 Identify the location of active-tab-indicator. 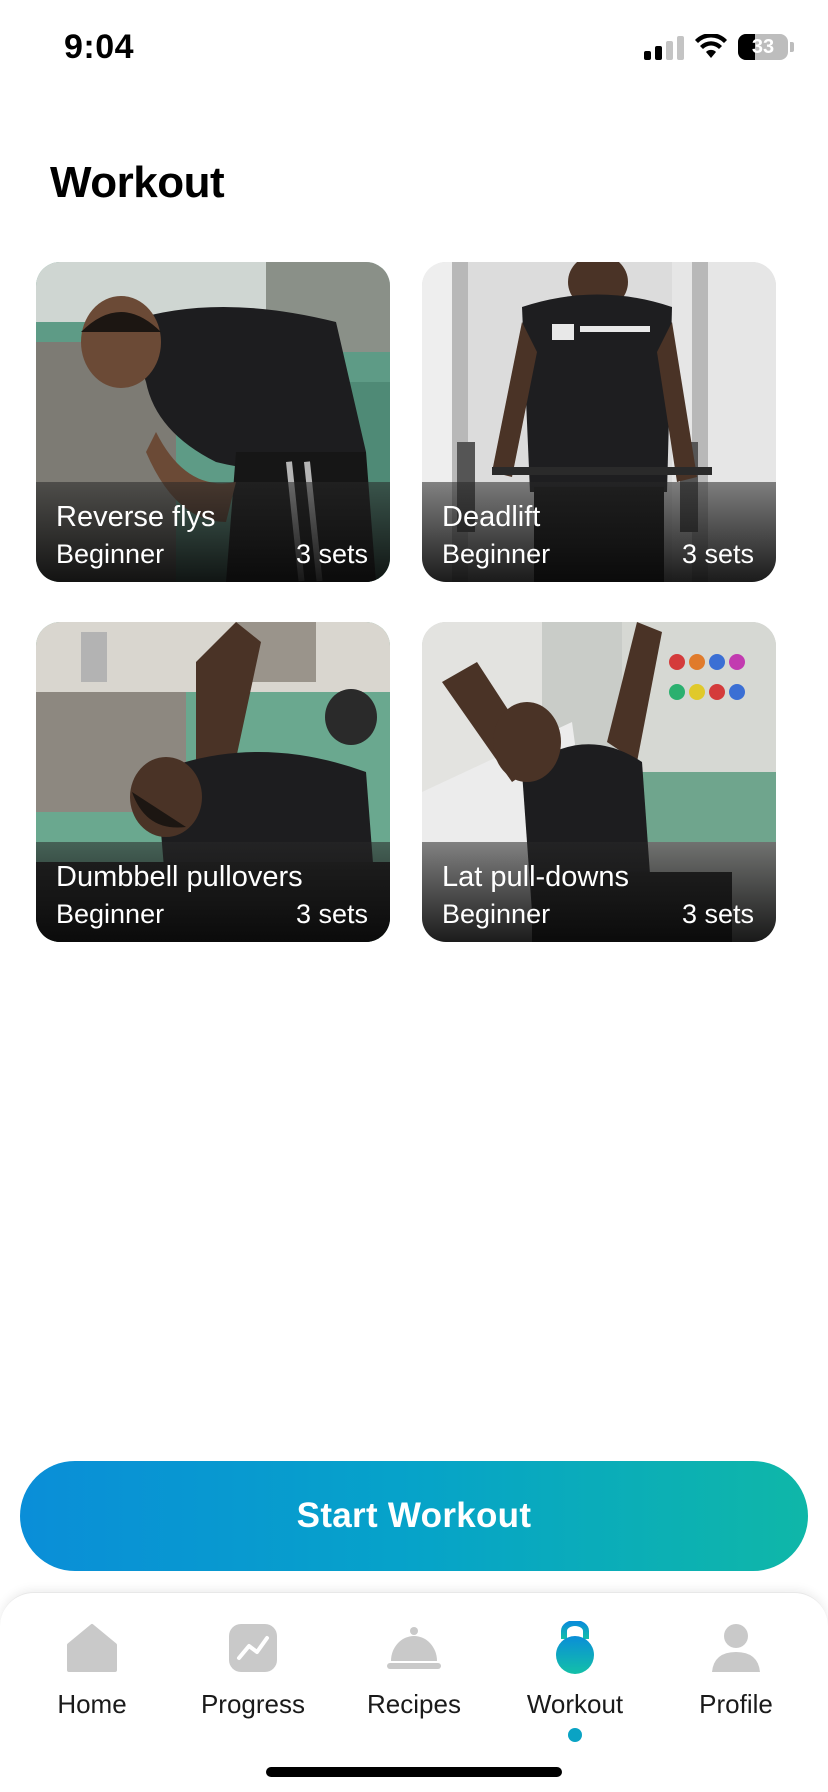
(575, 1735).